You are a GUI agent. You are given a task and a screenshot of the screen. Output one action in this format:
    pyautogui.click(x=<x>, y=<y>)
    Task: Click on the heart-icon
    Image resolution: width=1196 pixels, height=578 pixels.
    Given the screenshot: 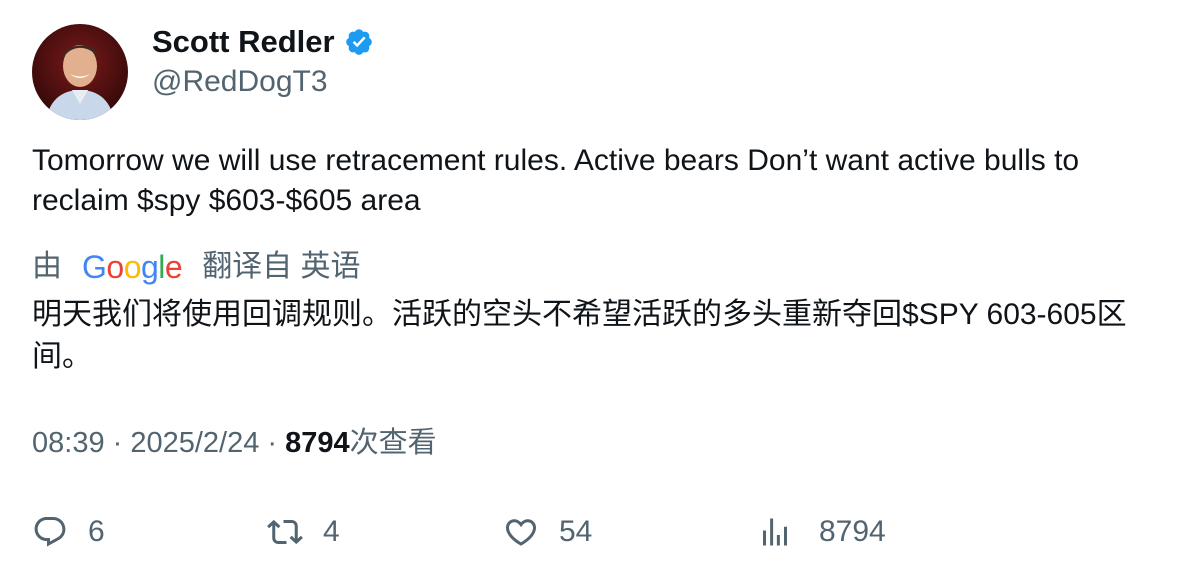 What is the action you would take?
    pyautogui.click(x=521, y=532)
    